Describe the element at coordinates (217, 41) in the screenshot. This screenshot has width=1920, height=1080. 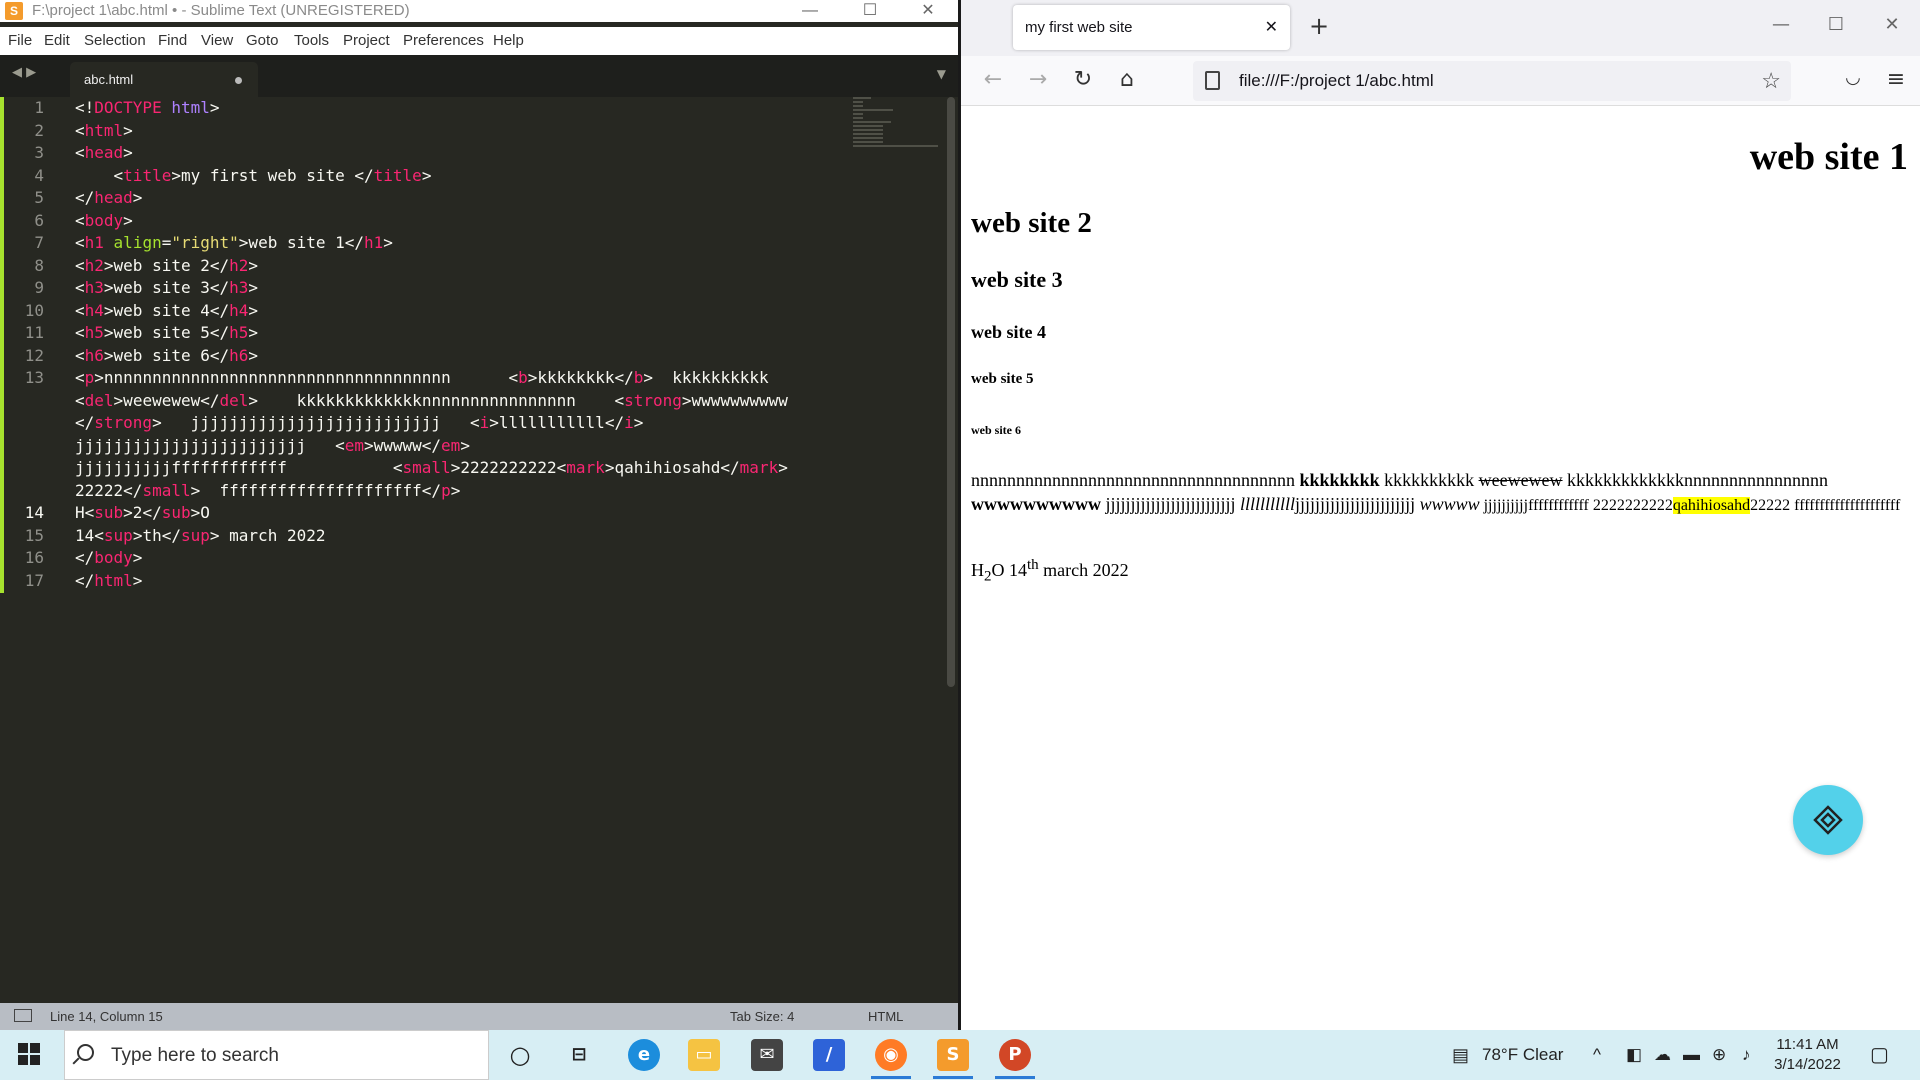
I see `menu-view: View` at that location.